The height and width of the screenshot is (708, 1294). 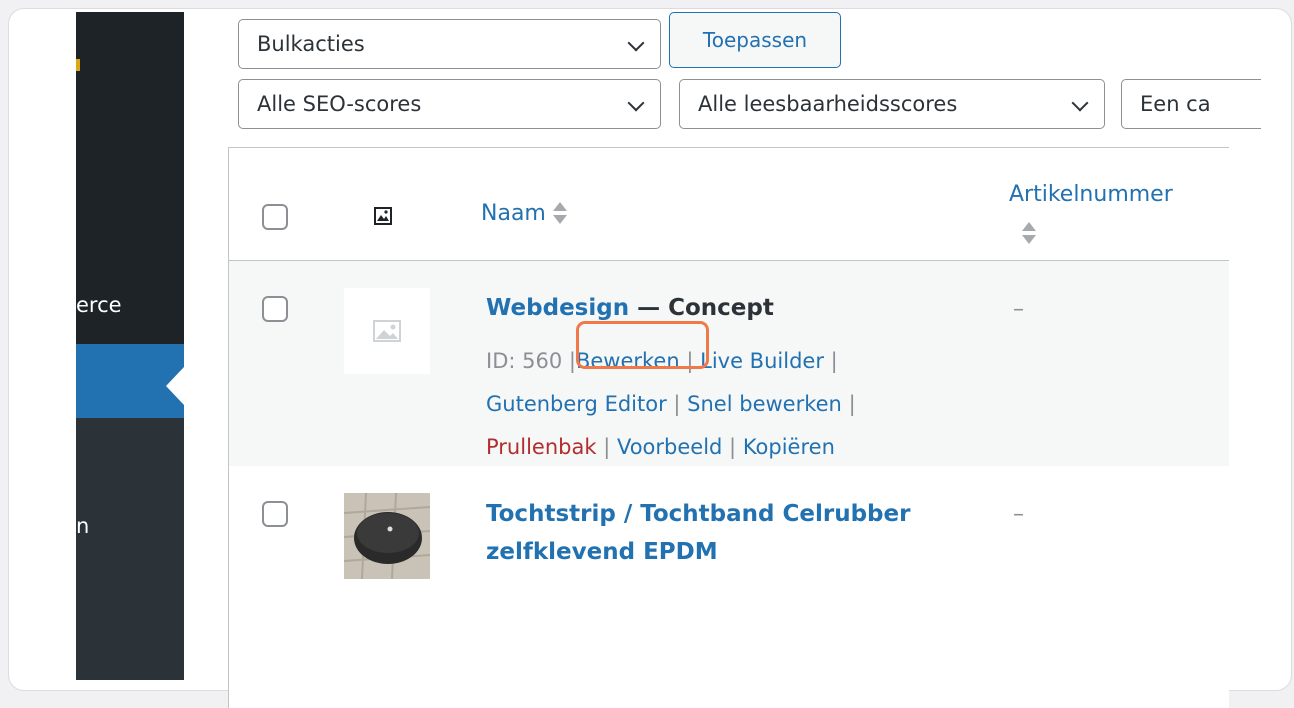 I want to click on product-id: ID: 560, so click(x=524, y=361).